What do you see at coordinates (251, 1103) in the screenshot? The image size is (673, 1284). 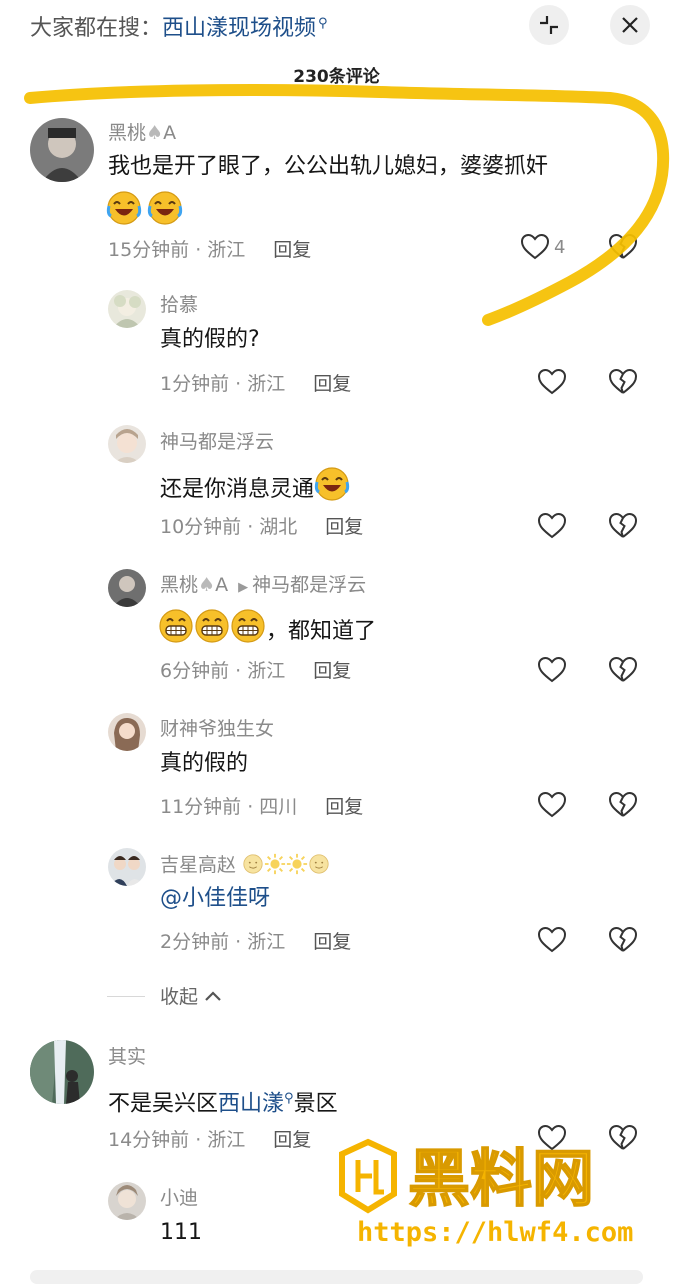 I see `search-keyword-link: 西山漾` at bounding box center [251, 1103].